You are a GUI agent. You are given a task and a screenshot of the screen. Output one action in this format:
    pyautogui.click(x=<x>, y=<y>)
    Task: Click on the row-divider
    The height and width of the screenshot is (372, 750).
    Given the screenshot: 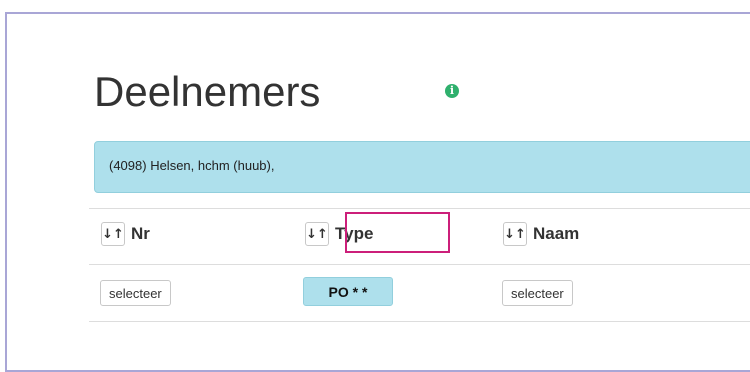 What is the action you would take?
    pyautogui.click(x=419, y=321)
    